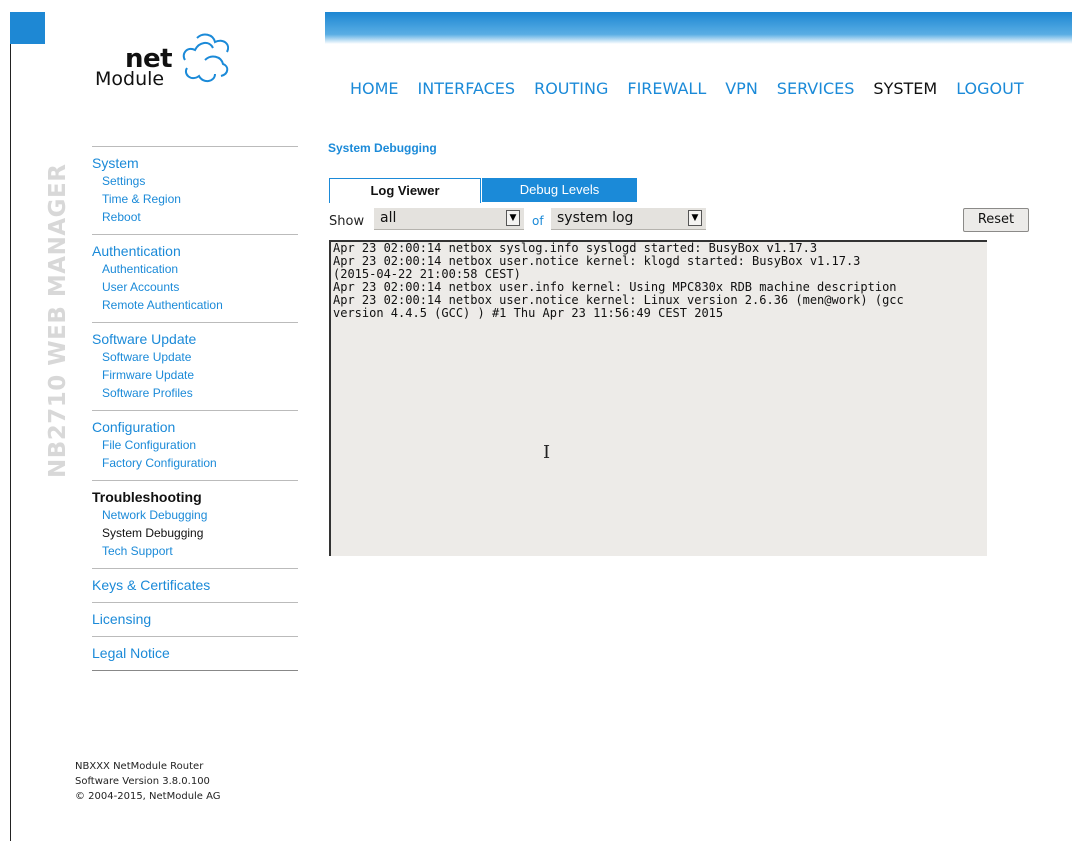 The image size is (1072, 841). I want to click on sidebar-group-licensing: Licensing, so click(195, 619).